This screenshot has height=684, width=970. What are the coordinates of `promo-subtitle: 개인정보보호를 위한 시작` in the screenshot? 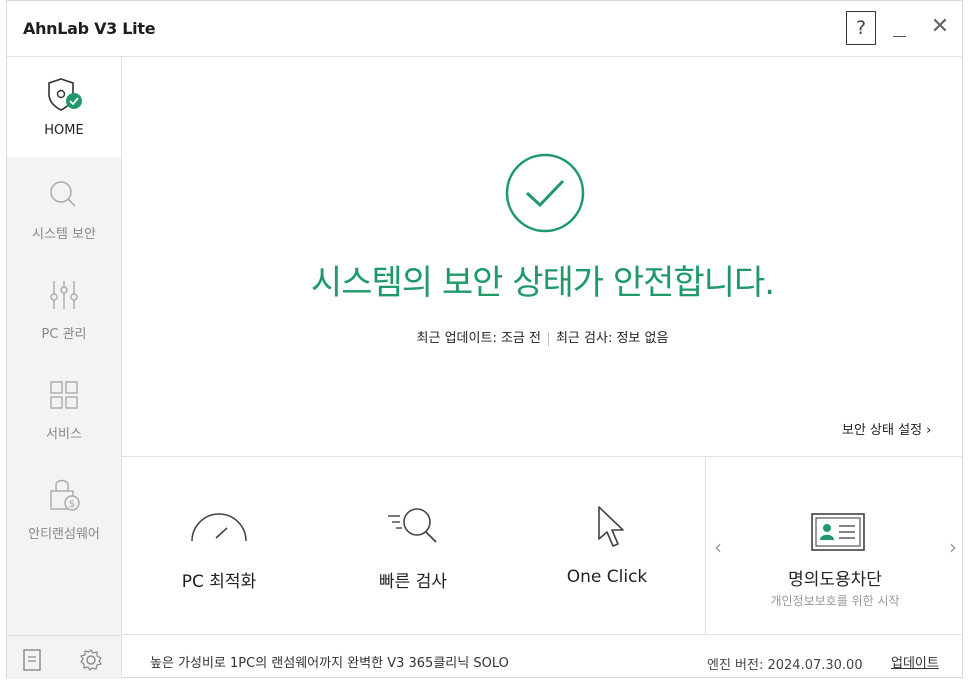 It's located at (835, 601).